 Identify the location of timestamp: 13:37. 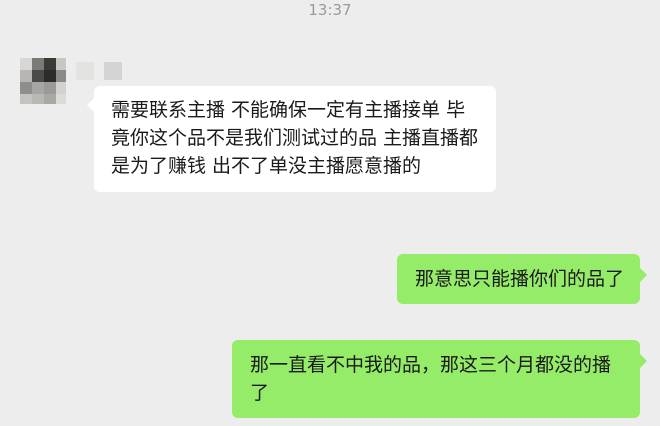
(330, 10).